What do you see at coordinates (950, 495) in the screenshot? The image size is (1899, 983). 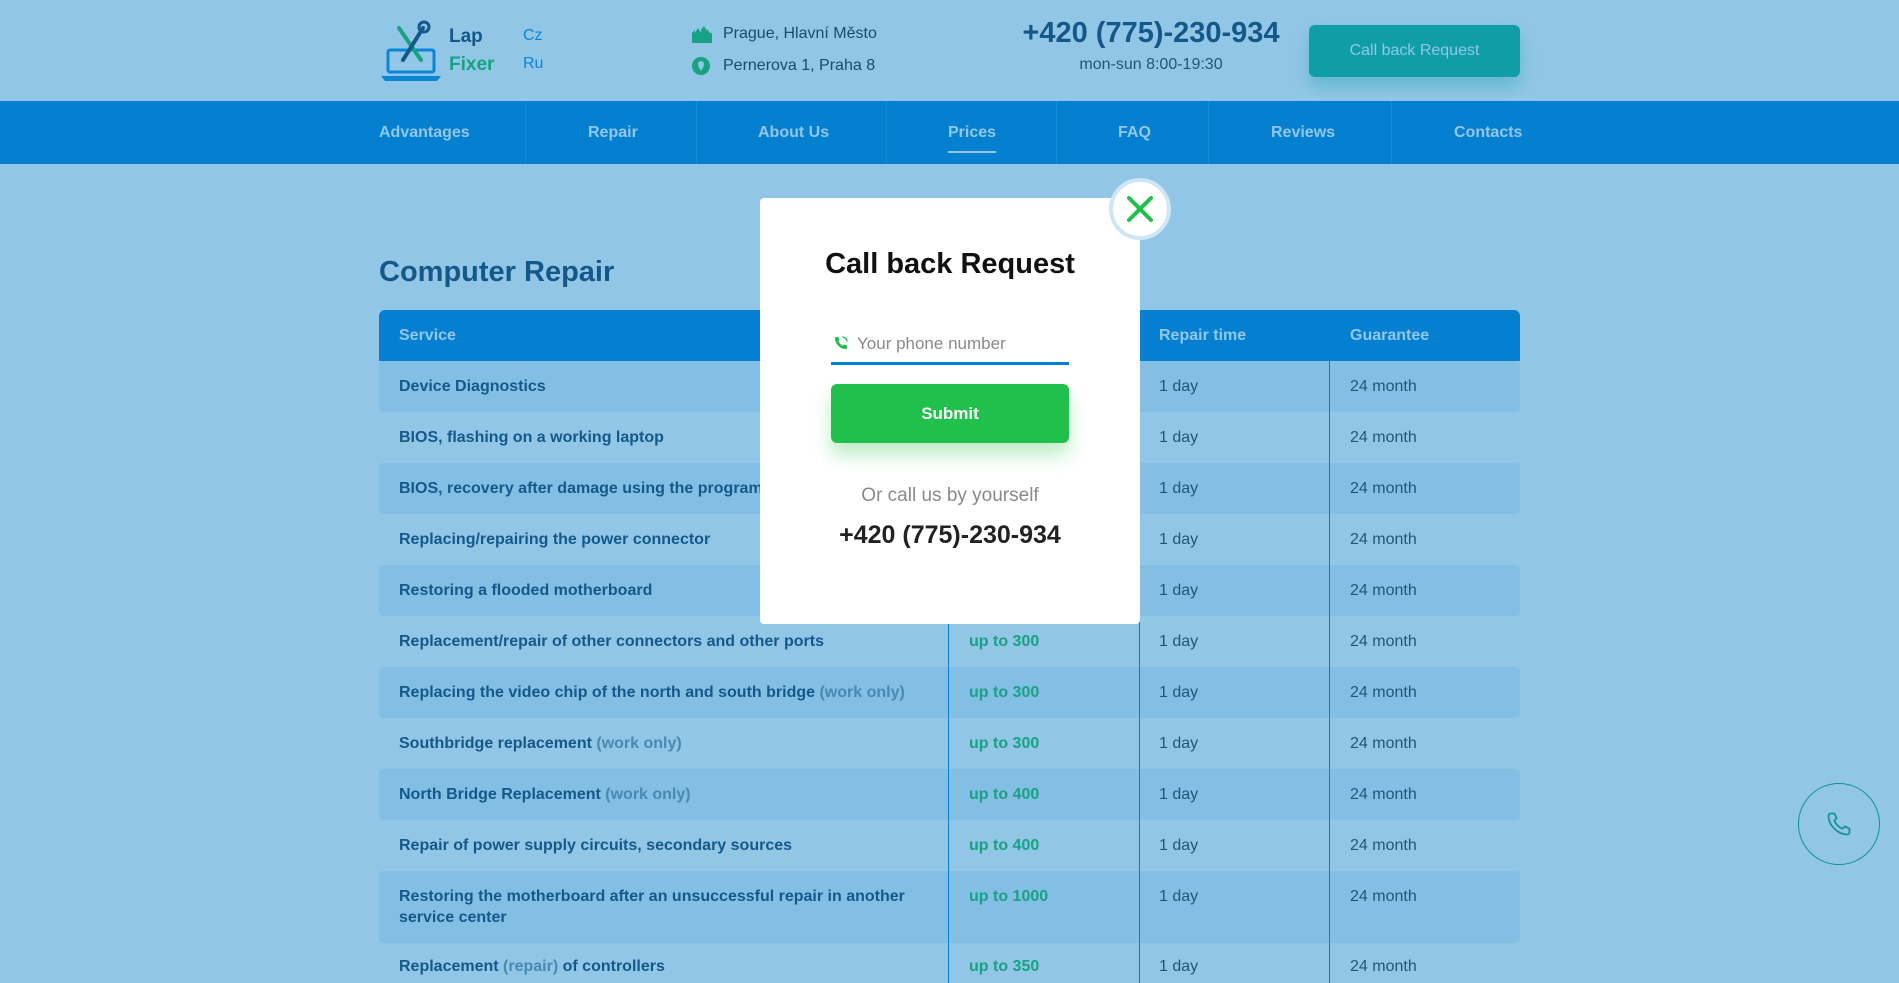 I see `or-call-text: Or call us by yourself` at bounding box center [950, 495].